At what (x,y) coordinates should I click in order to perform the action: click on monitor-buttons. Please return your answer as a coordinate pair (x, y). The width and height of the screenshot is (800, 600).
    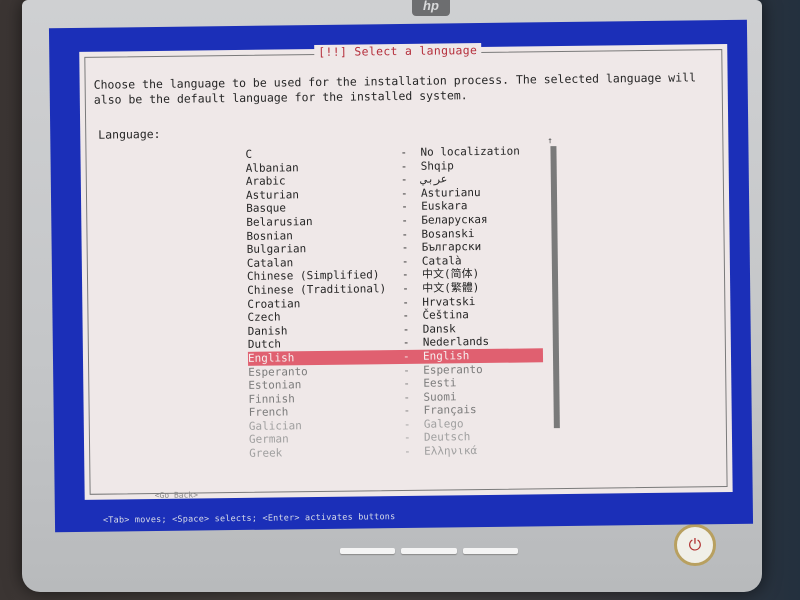
    Looking at the image, I should click on (429, 551).